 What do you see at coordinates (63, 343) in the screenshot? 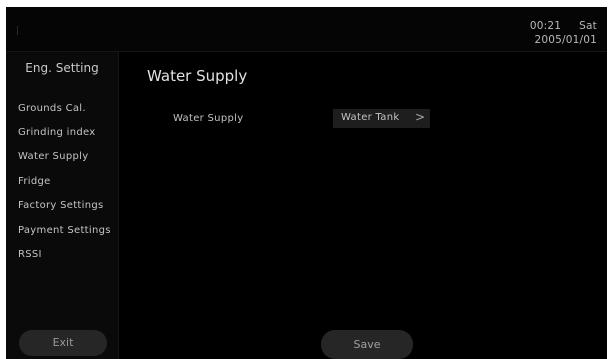
I see `exit-button: Exit` at bounding box center [63, 343].